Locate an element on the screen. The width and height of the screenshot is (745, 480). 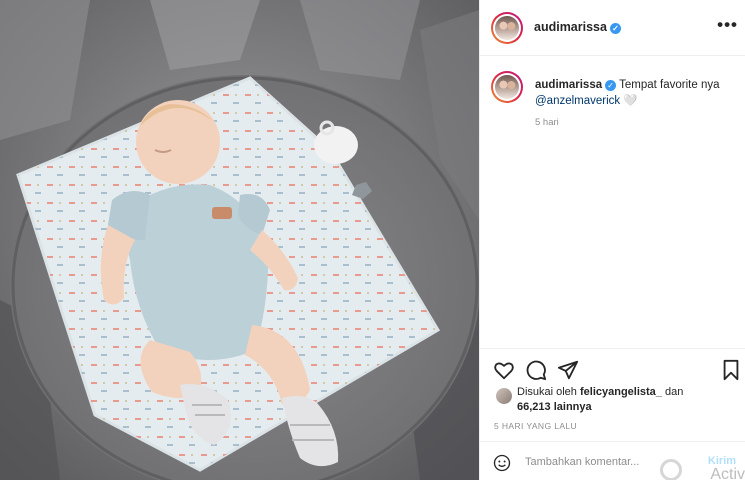
likes-prefix: Disukai oleh is located at coordinates (547, 392).